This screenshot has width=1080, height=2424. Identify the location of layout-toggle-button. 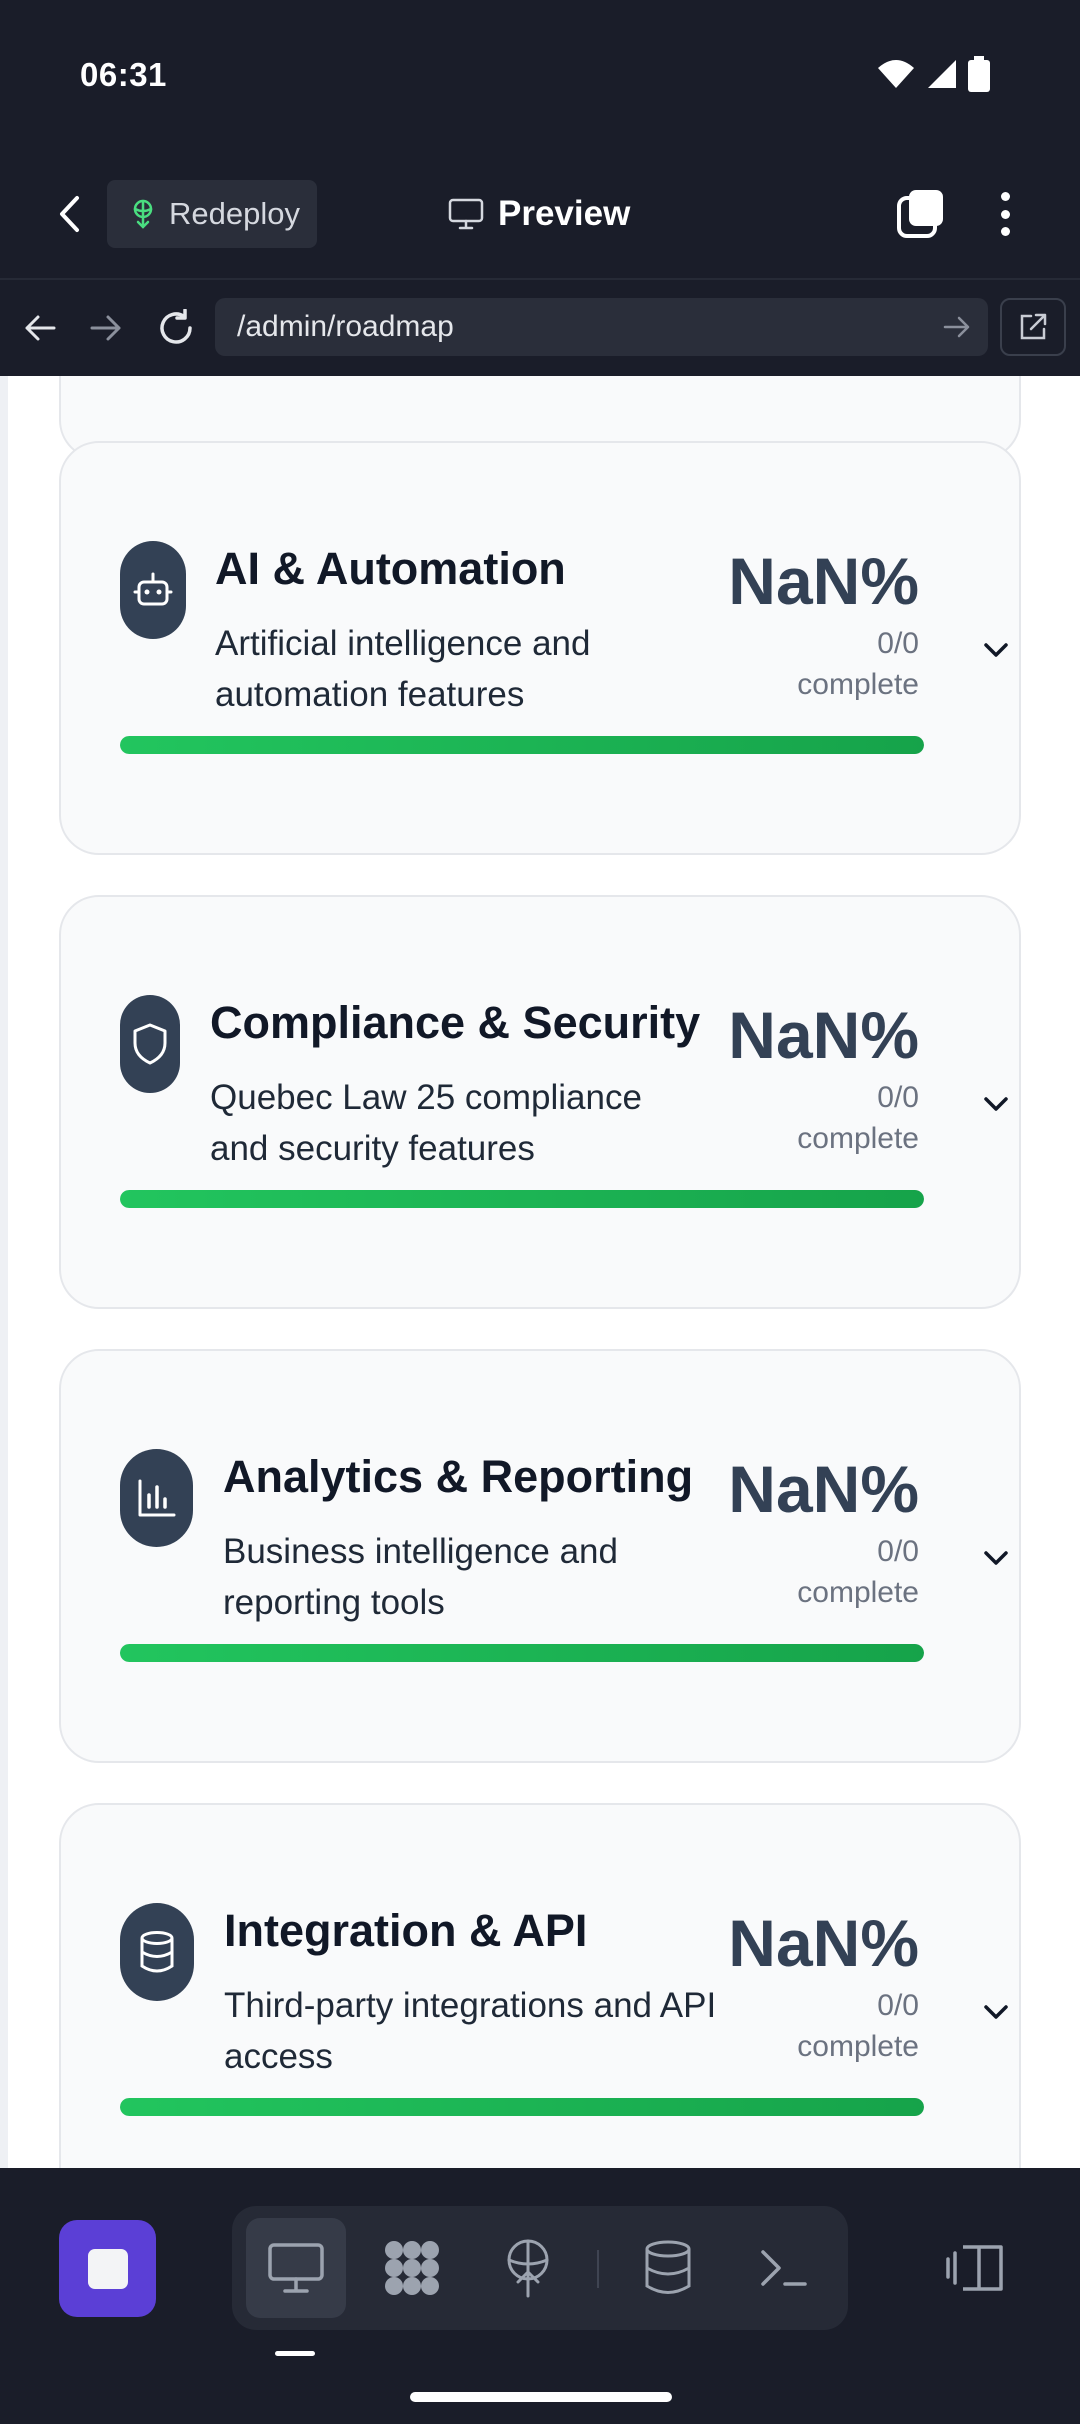
(975, 2268).